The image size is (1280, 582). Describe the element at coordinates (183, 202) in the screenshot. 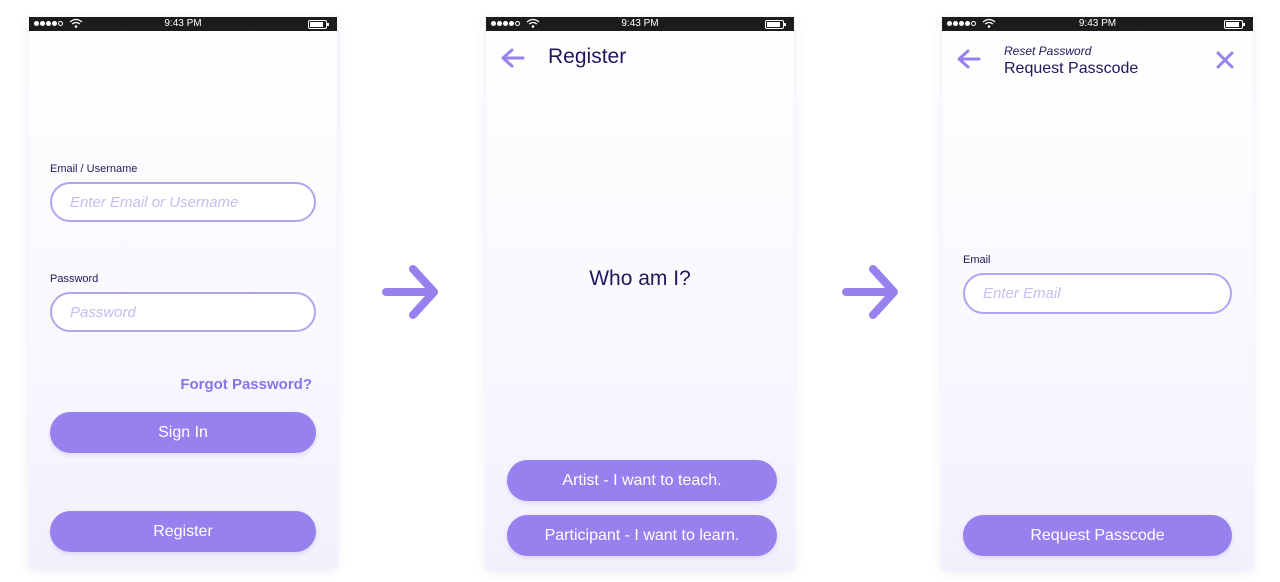

I see `email-username-input` at that location.